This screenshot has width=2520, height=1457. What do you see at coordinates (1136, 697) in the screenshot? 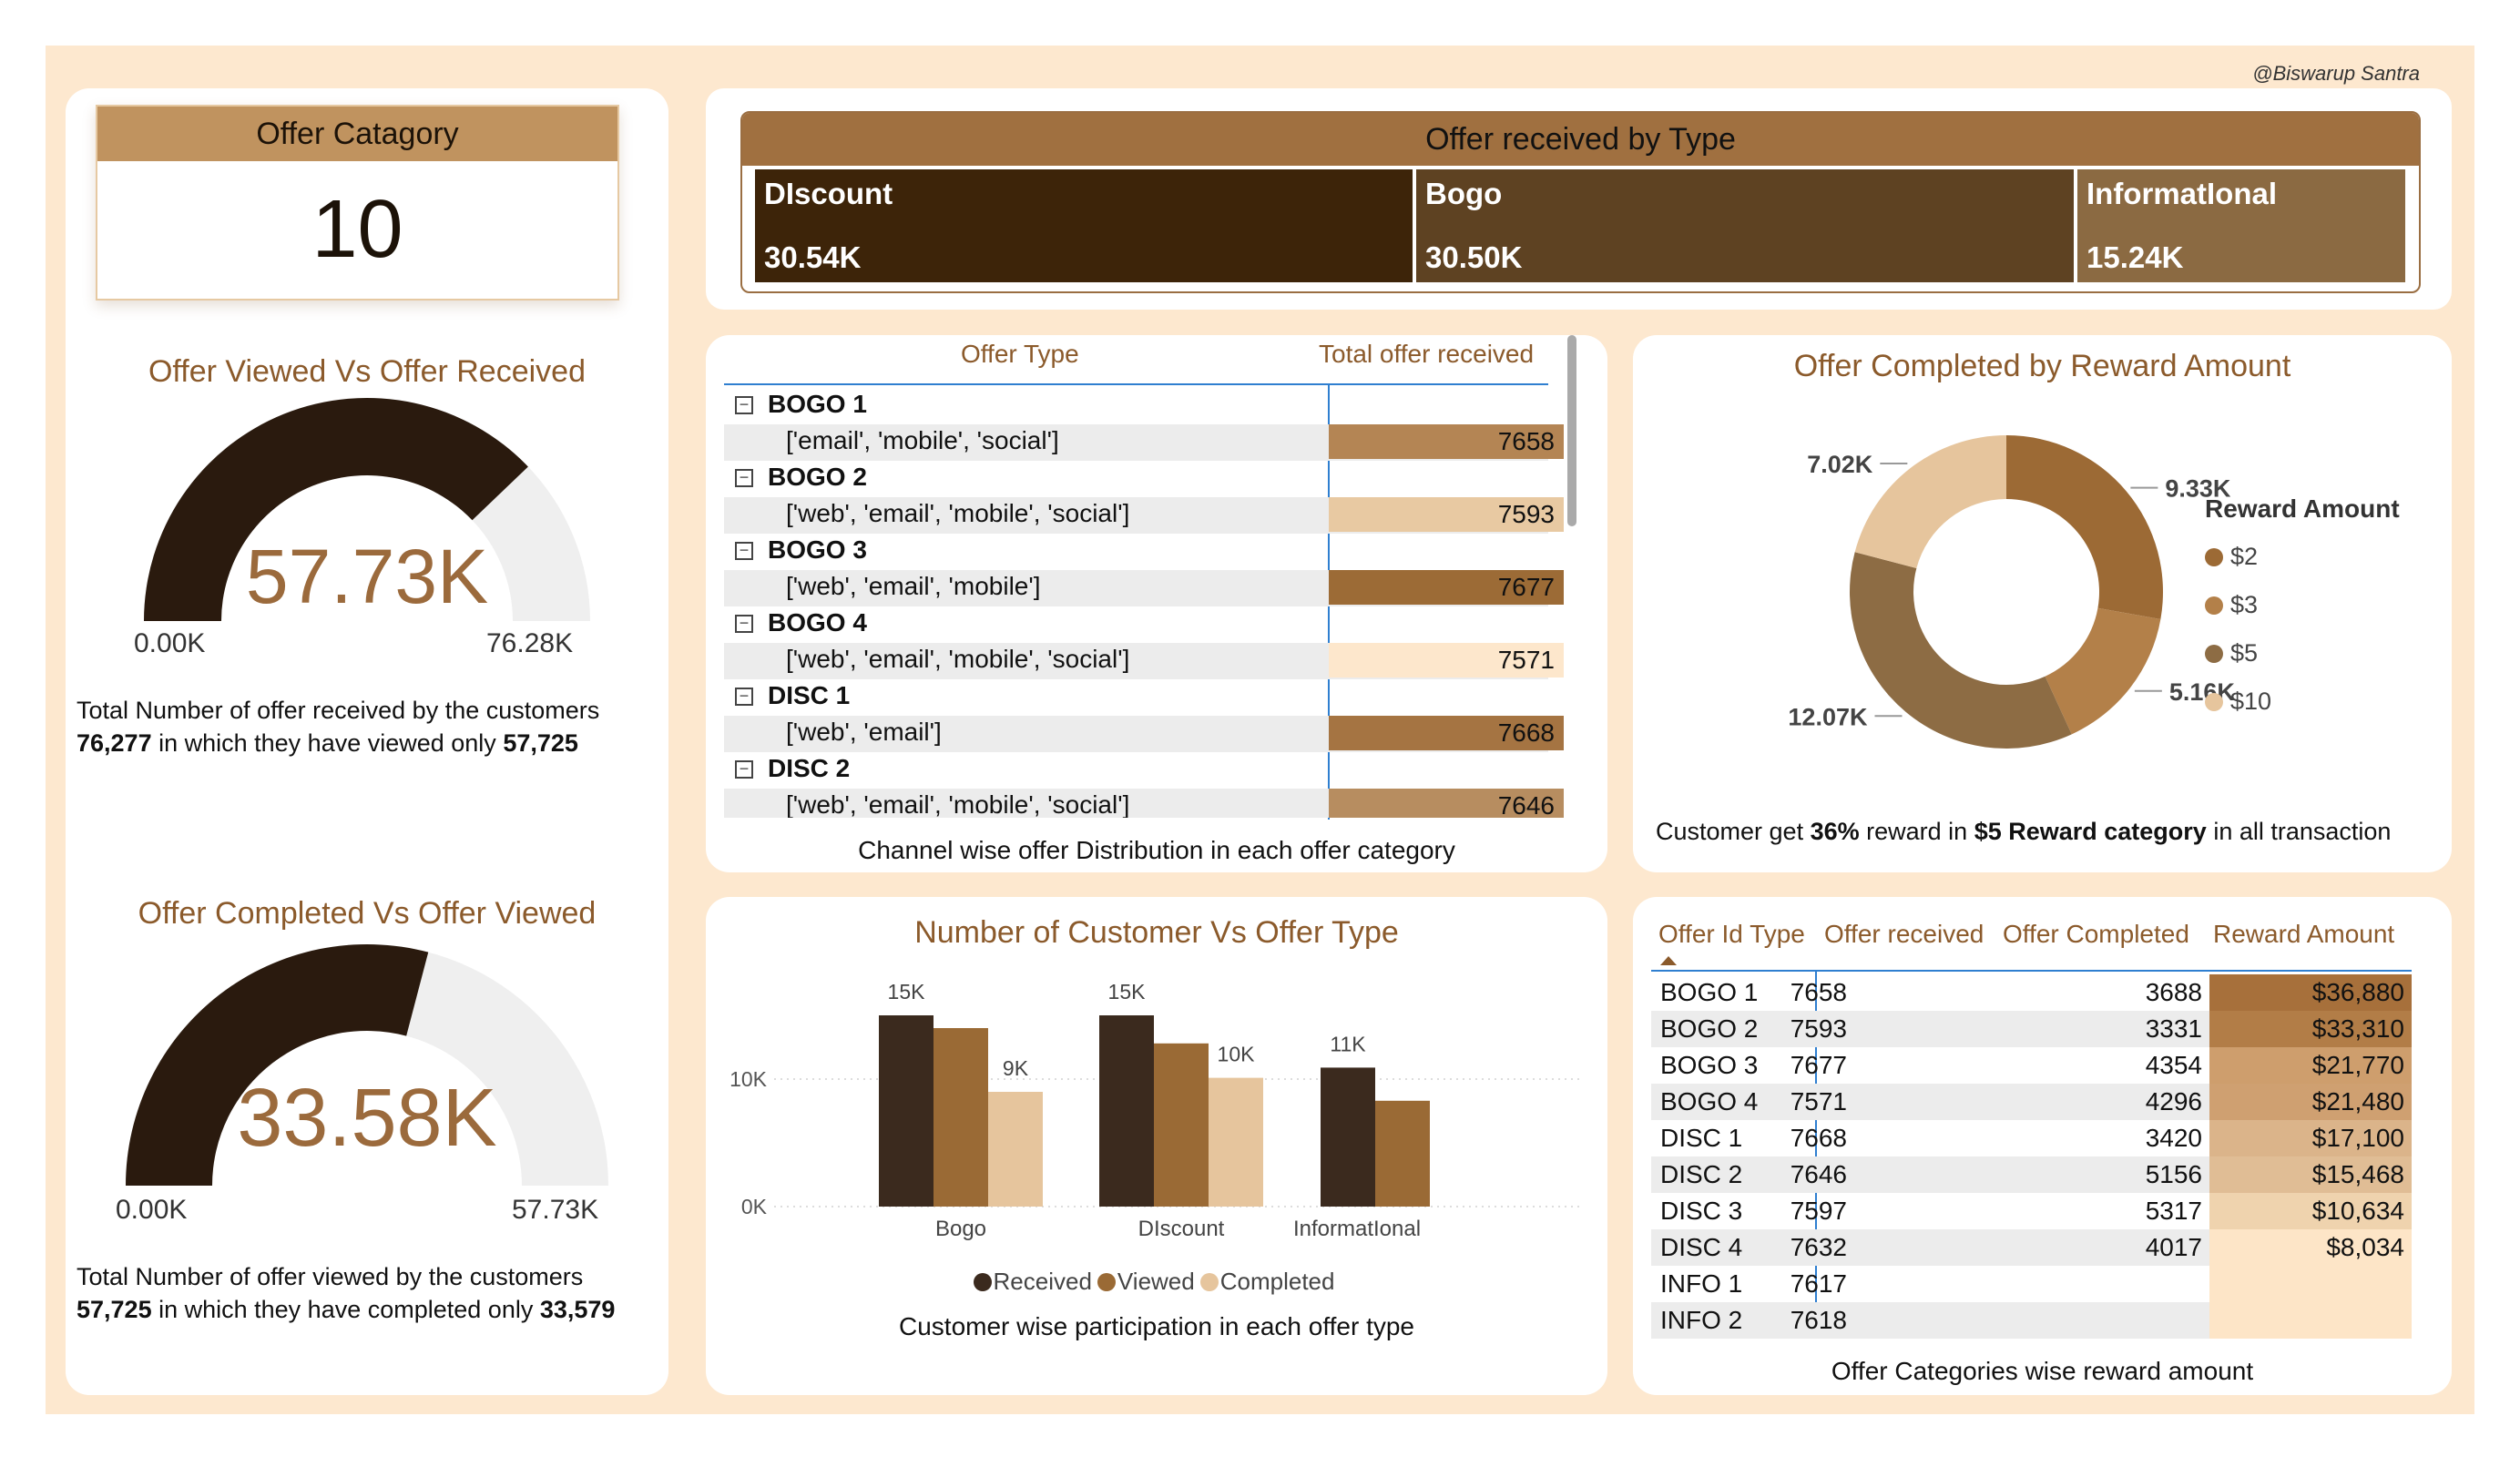
I see `matrix-group-row: − DISC 1` at bounding box center [1136, 697].